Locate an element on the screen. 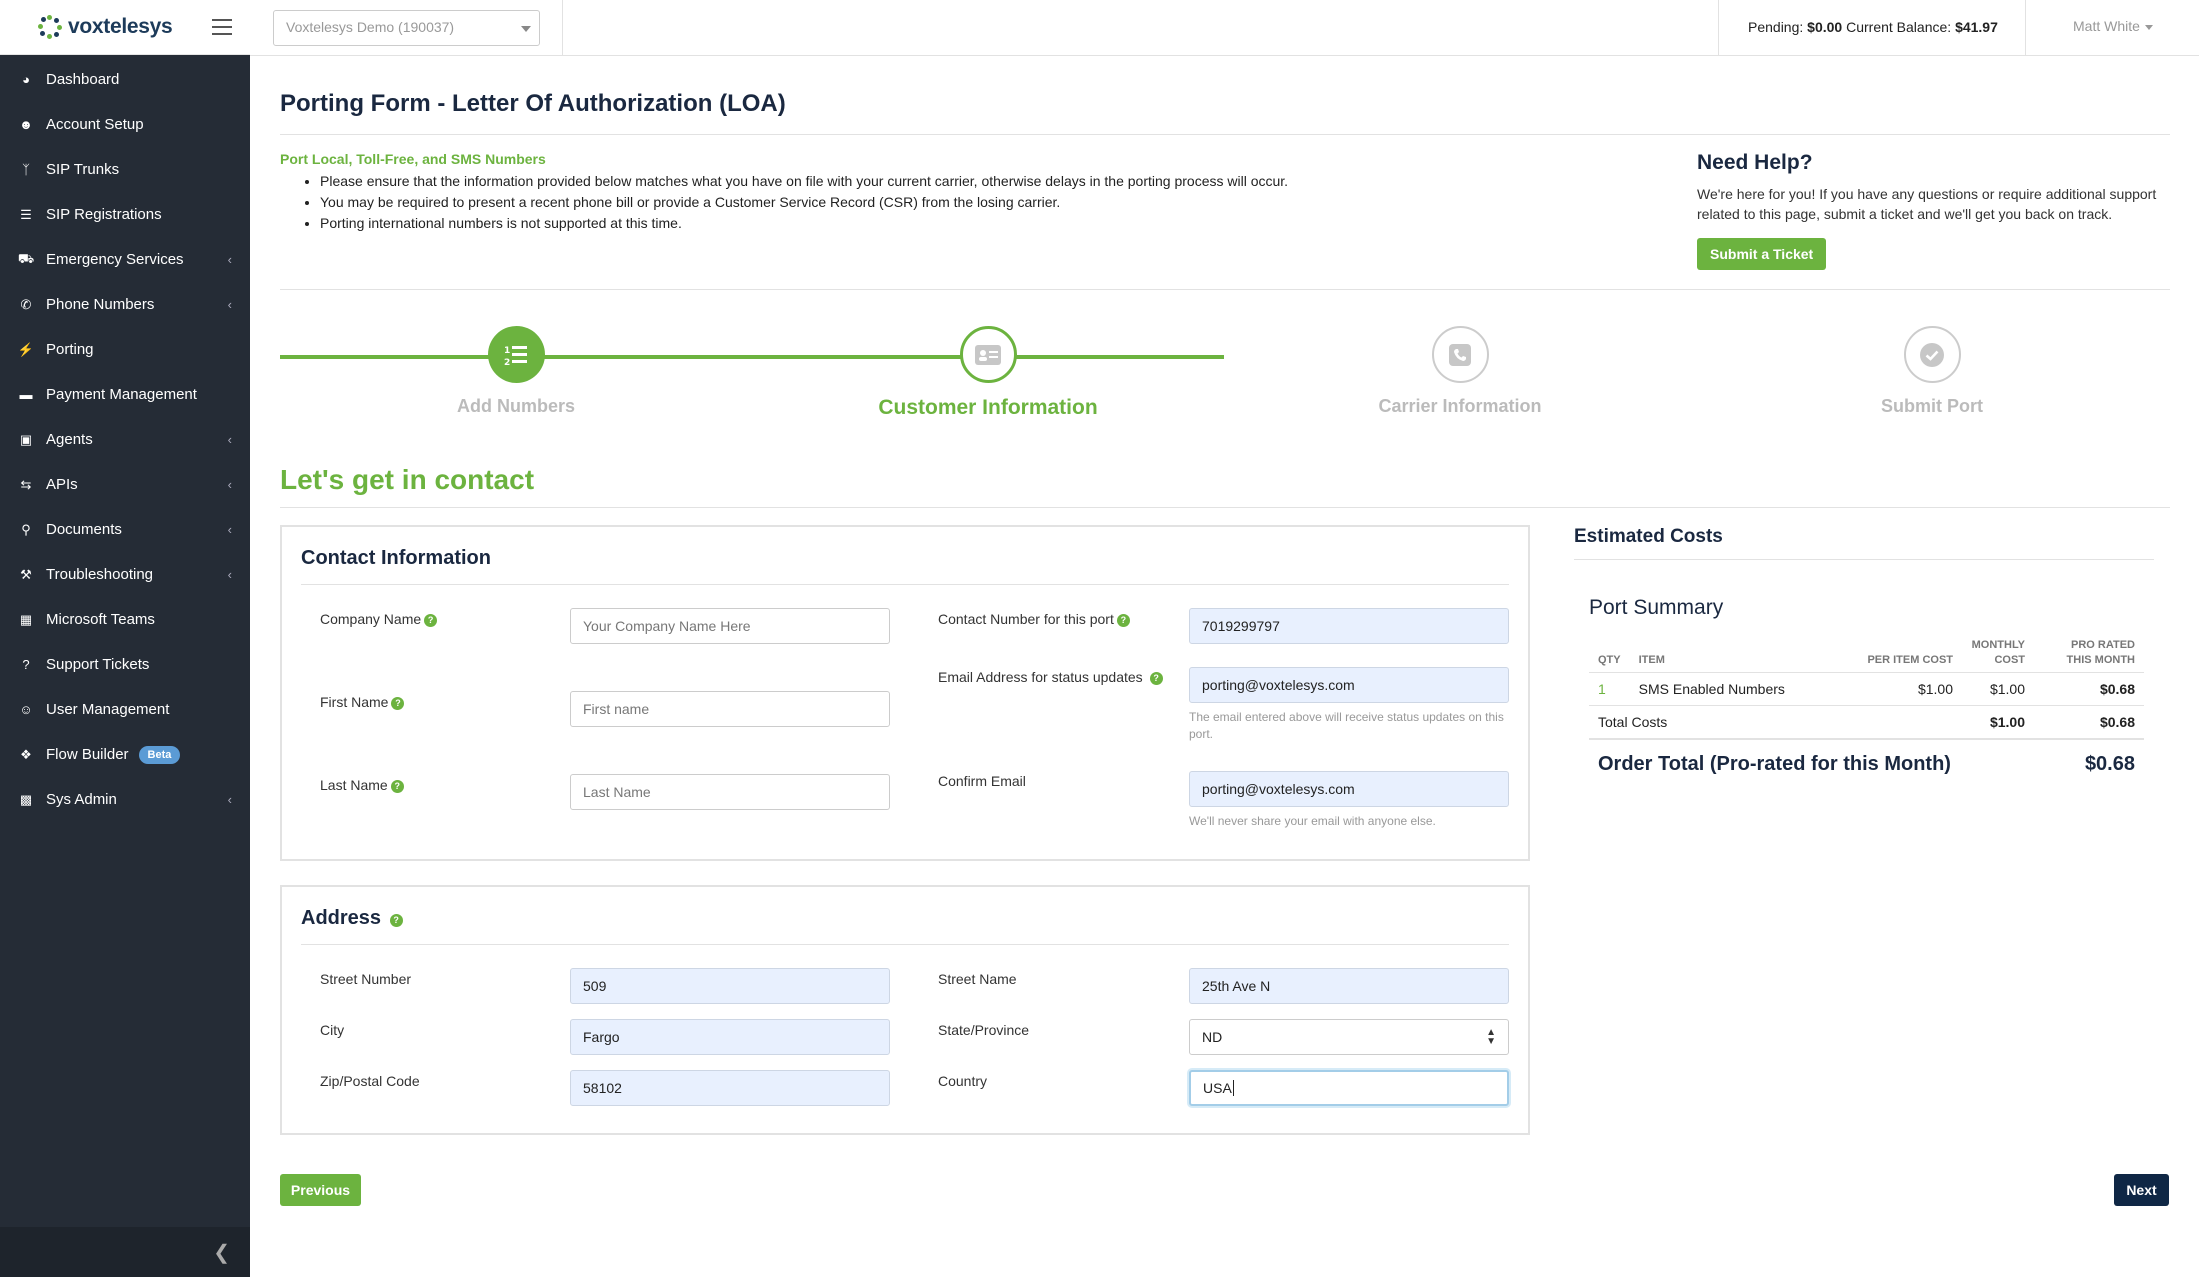 The width and height of the screenshot is (2199, 1277). sidebar-item-flow-builder: ❖ Flow Builder Beta is located at coordinates (125, 754).